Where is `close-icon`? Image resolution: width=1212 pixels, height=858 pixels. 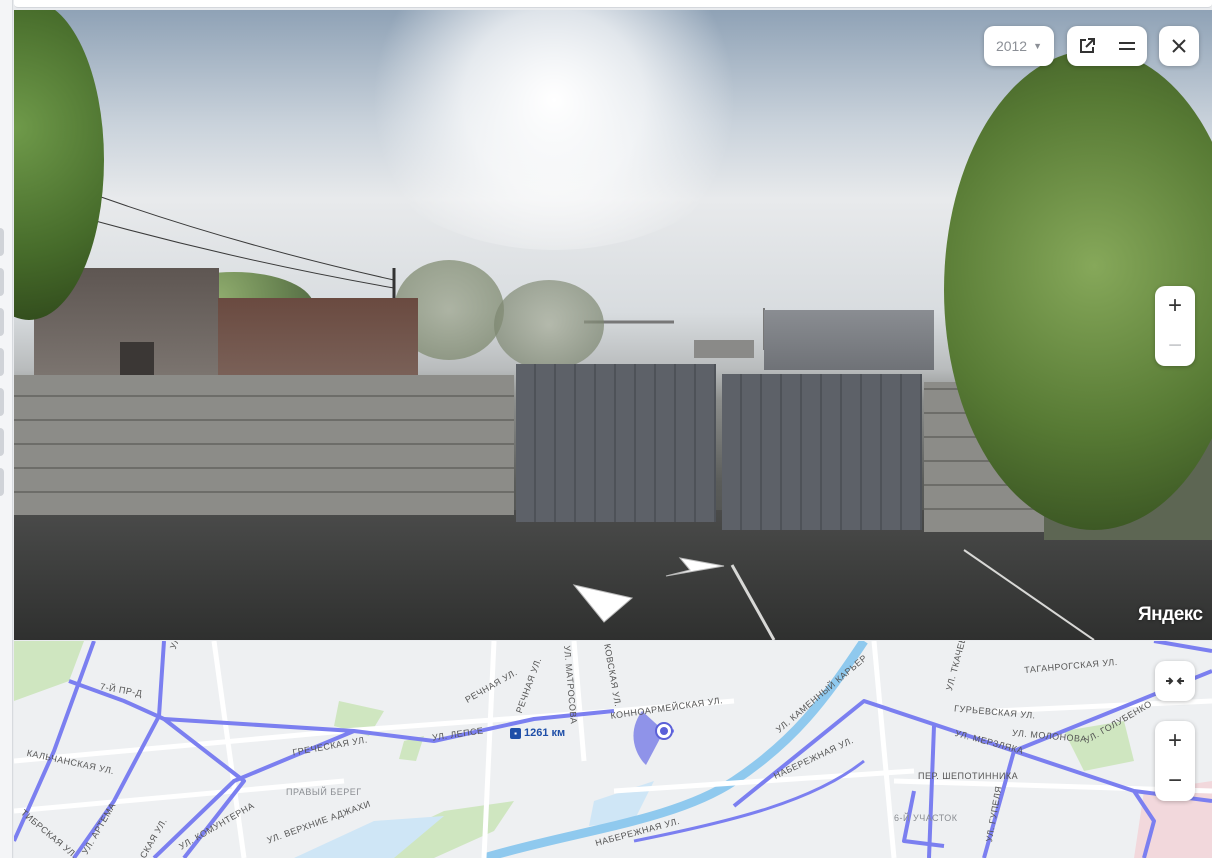 close-icon is located at coordinates (1179, 46).